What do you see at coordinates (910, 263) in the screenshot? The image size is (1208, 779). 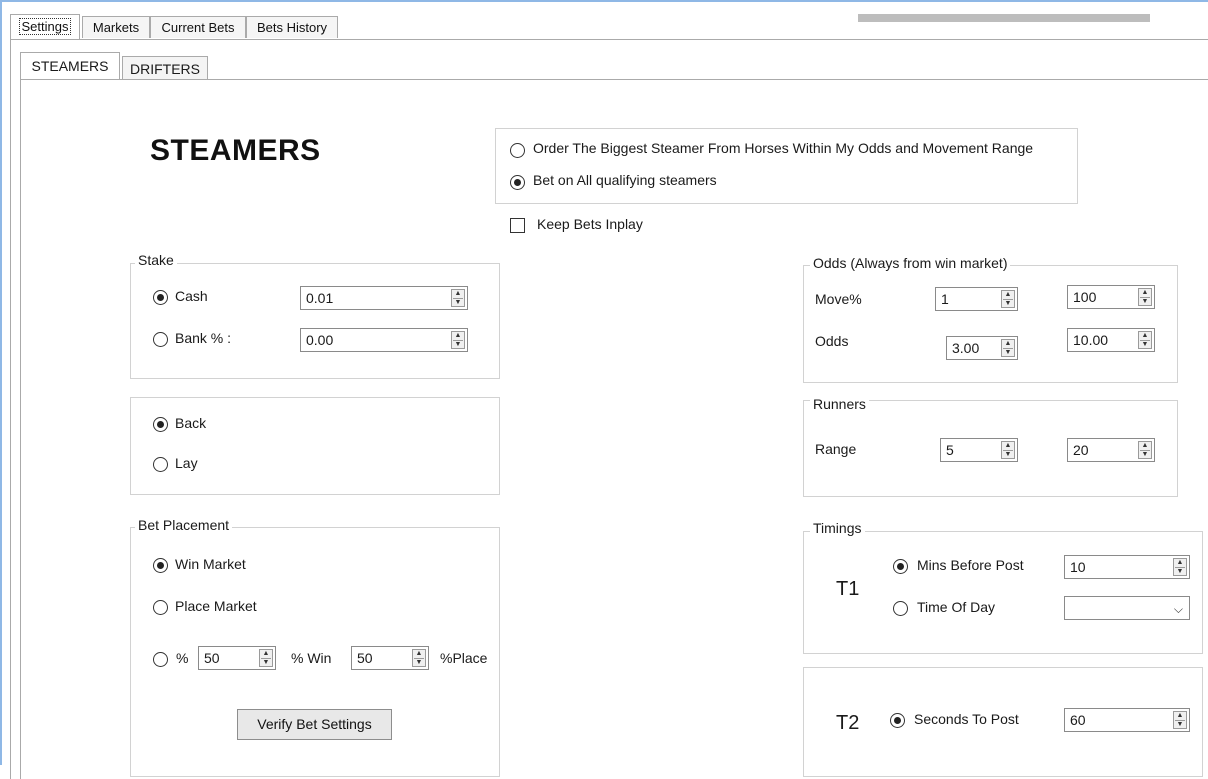 I see `odds-legend: Odds (Always from win market)` at bounding box center [910, 263].